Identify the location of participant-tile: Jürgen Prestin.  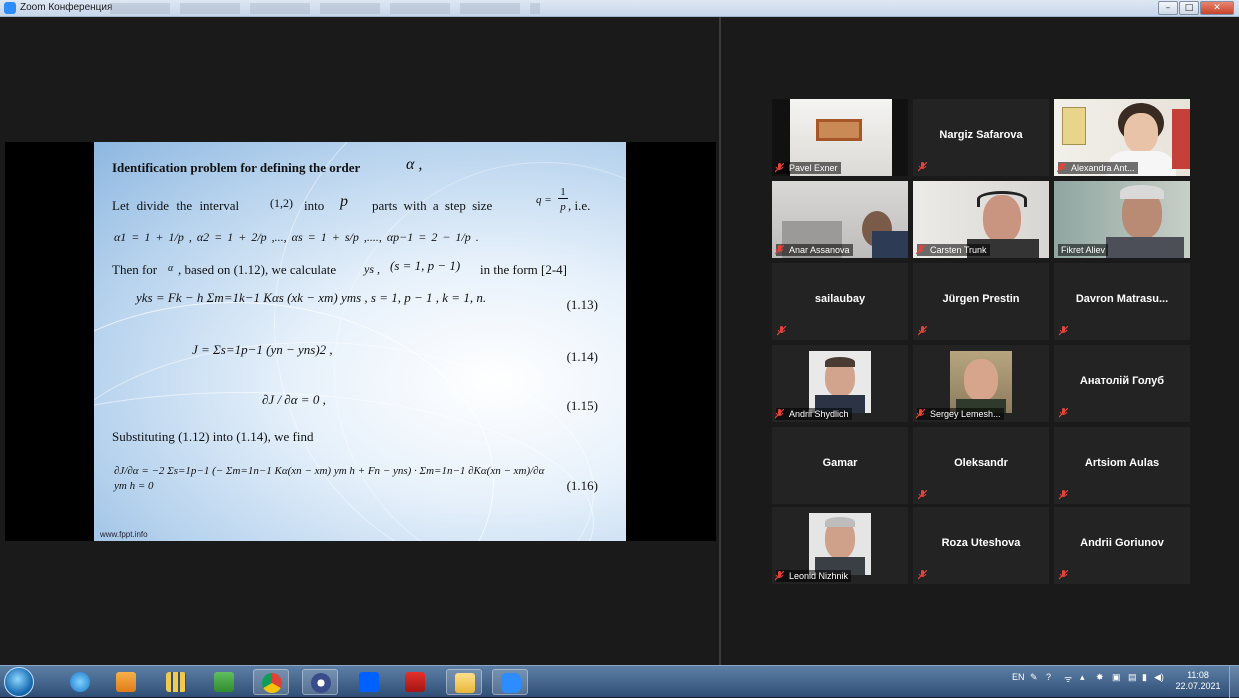
(981, 301).